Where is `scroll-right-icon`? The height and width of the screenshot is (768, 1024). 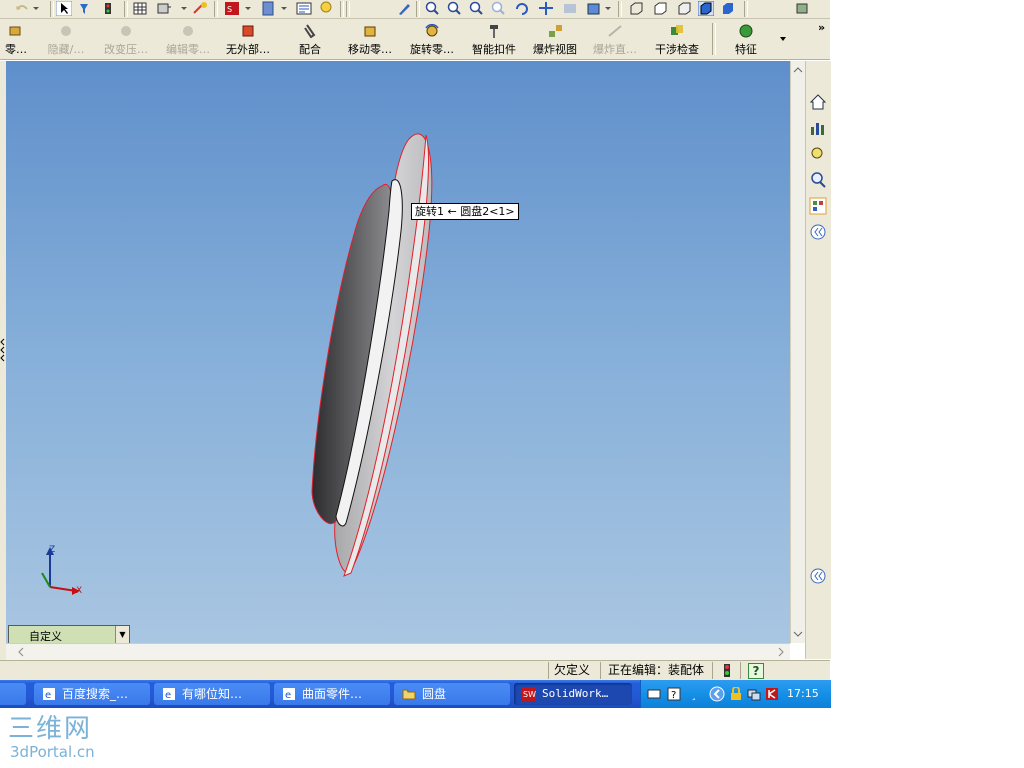 scroll-right-icon is located at coordinates (781, 652).